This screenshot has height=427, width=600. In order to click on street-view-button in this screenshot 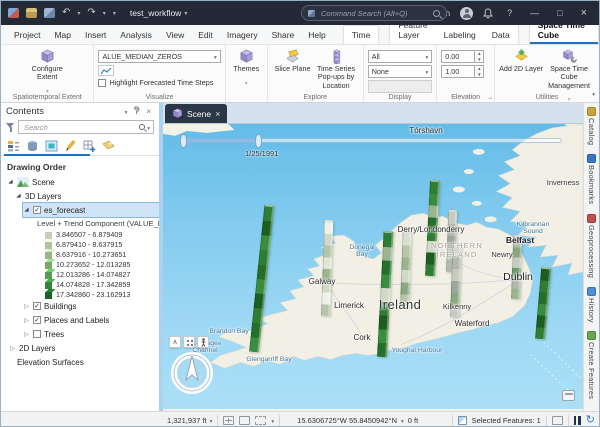, I will do `click(203, 342)`.